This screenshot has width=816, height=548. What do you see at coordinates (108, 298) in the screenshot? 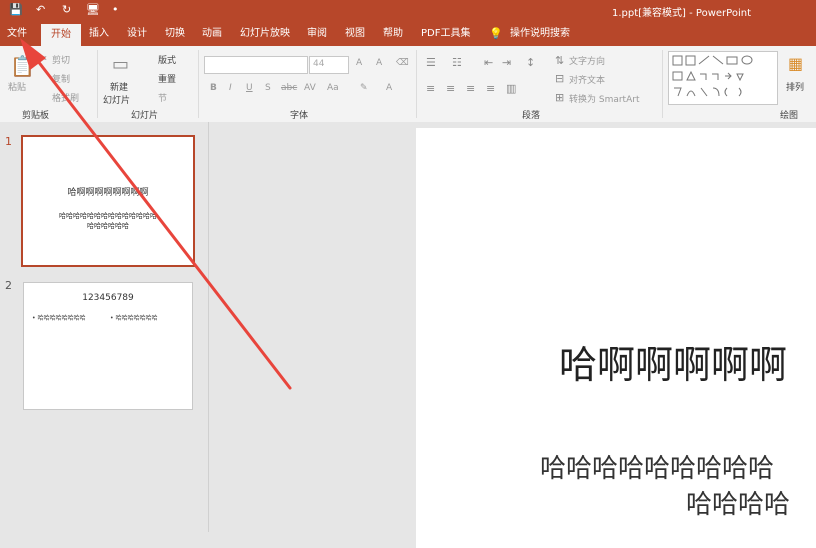
I see `thumb-2-title: 123456789` at bounding box center [108, 298].